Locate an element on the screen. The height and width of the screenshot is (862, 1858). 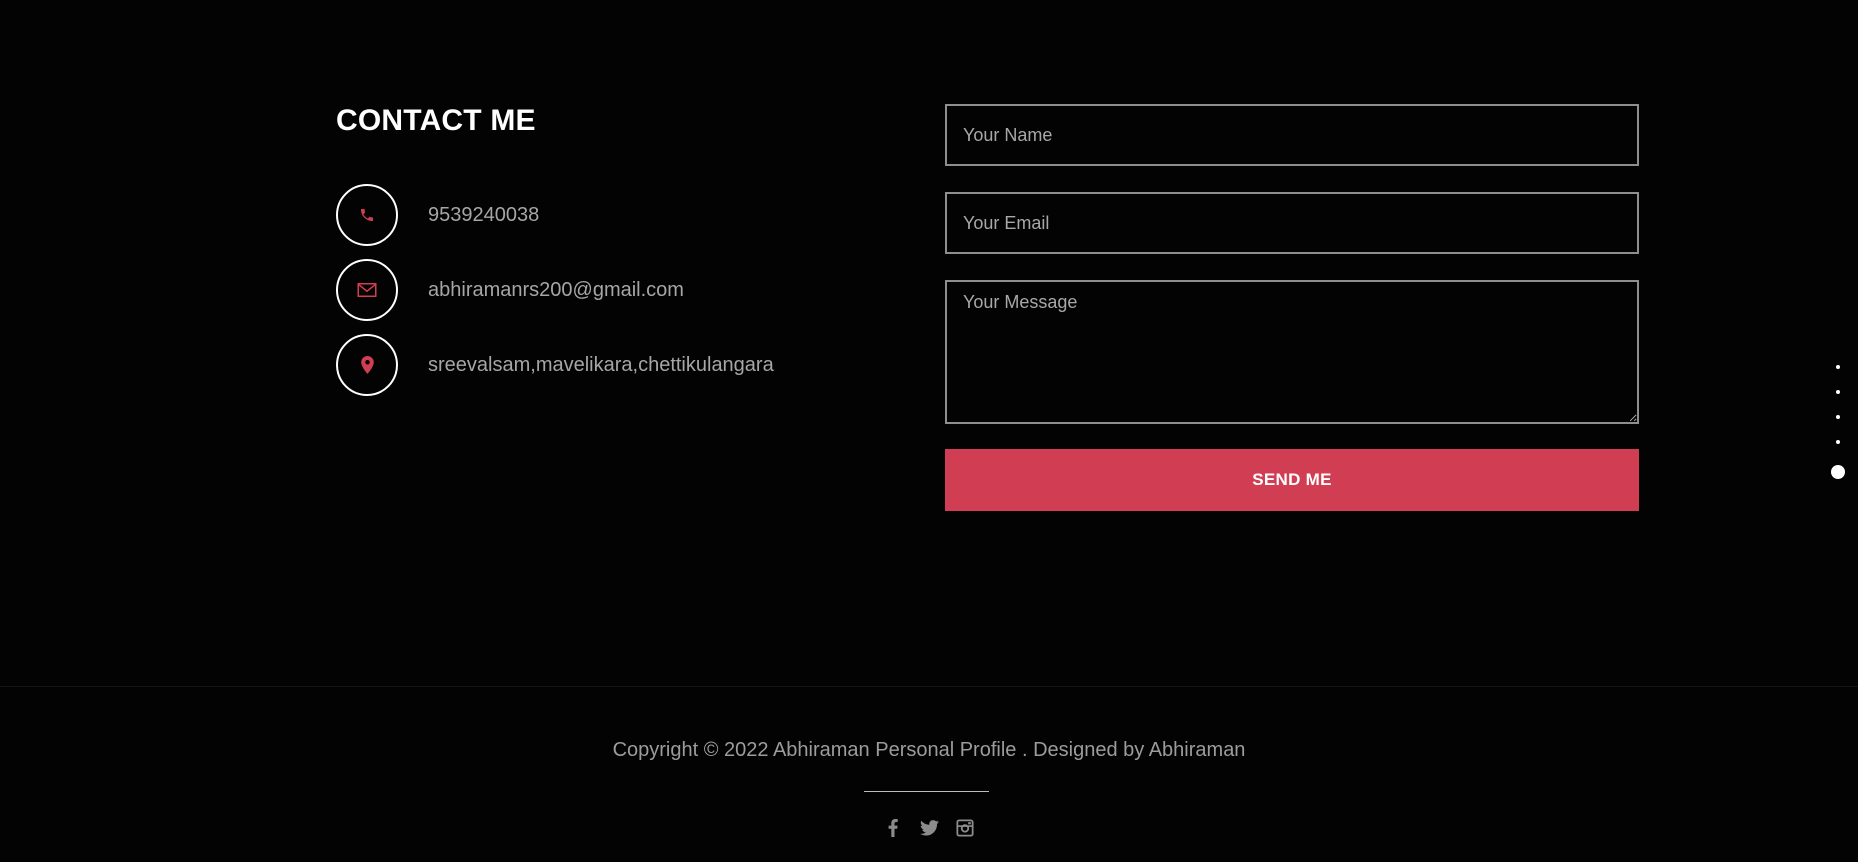
contact-email-text: abhiramanrs200@gmail.com is located at coordinates (556, 289).